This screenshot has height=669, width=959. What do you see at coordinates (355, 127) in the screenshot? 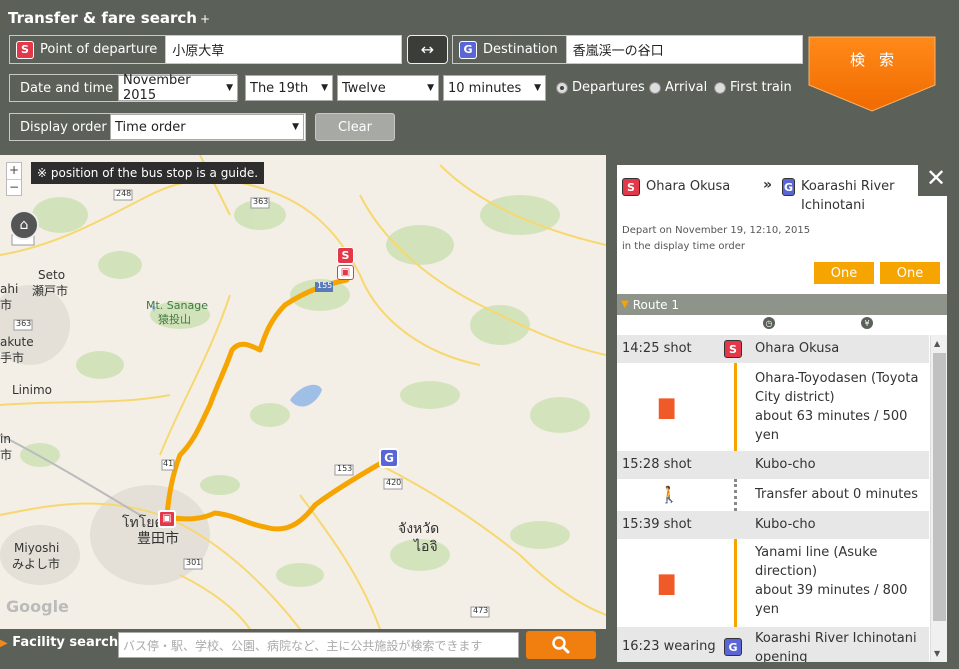
I see `clear-button: Clear` at bounding box center [355, 127].